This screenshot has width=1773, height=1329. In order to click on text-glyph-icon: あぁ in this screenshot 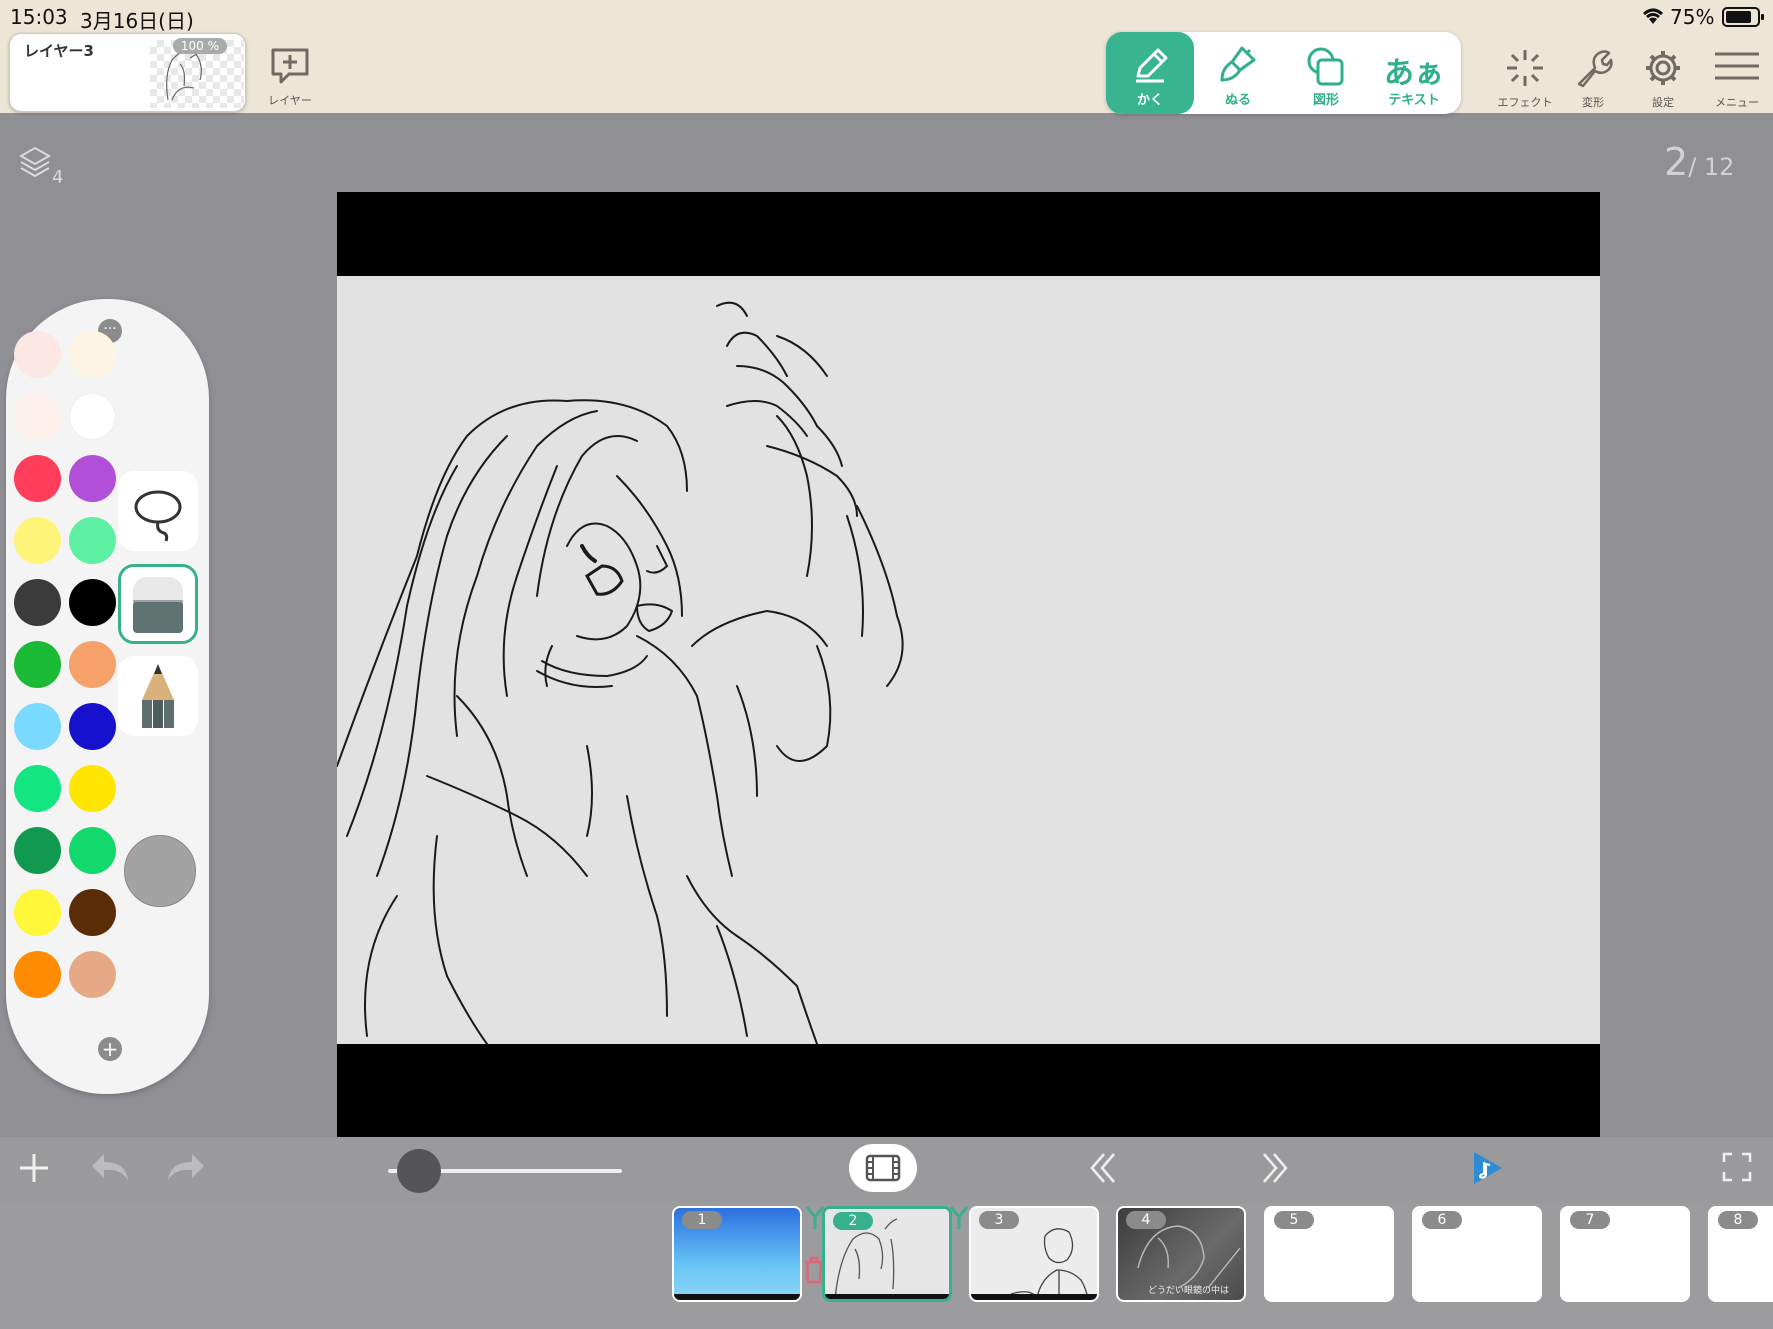, I will do `click(1414, 73)`.